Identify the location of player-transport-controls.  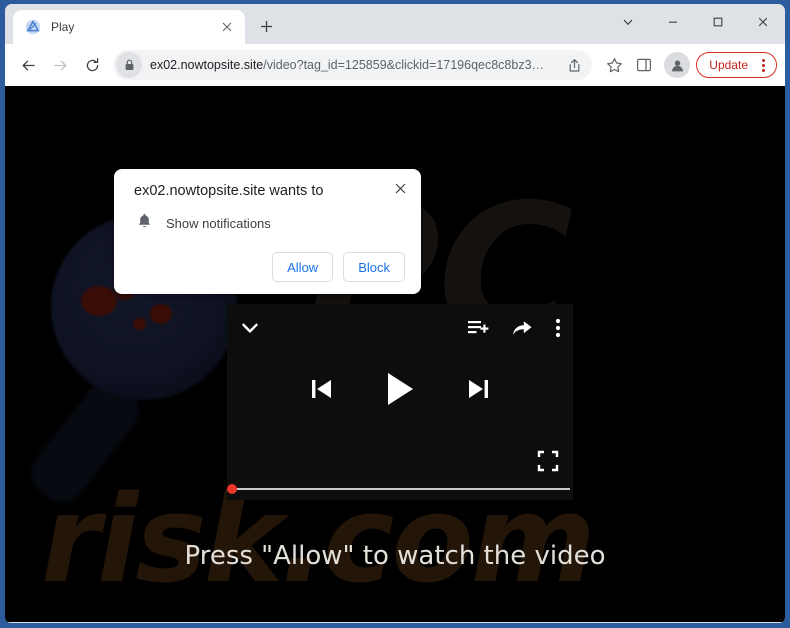
(400, 389).